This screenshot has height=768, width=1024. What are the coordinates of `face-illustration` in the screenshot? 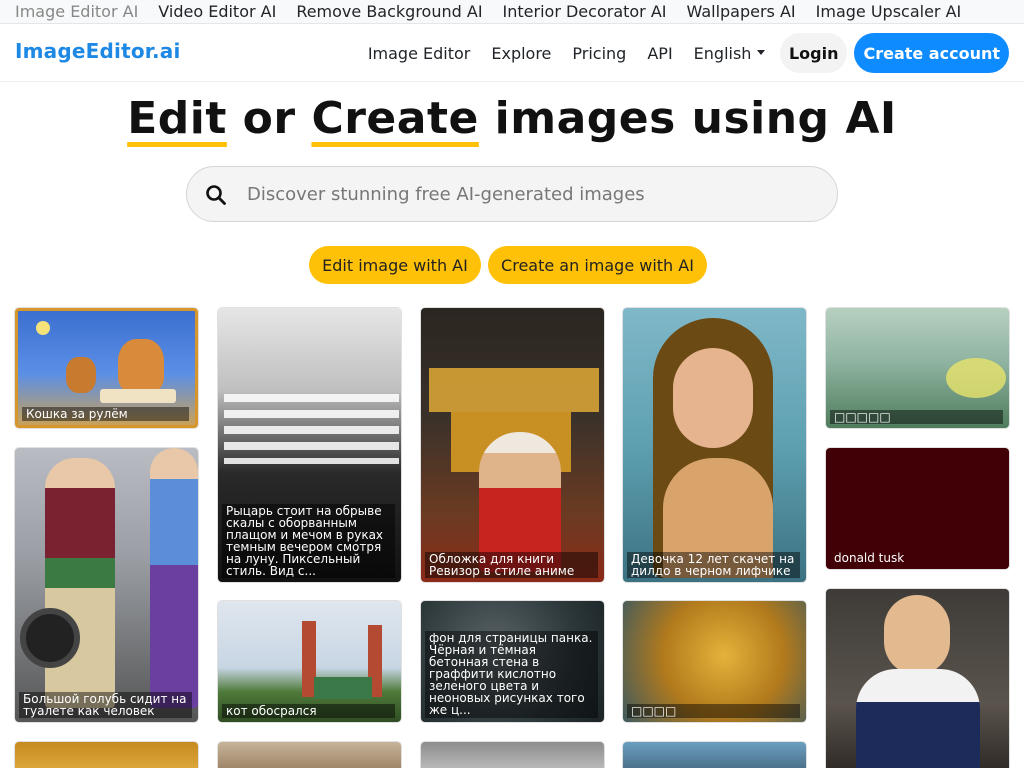 It's located at (713, 398).